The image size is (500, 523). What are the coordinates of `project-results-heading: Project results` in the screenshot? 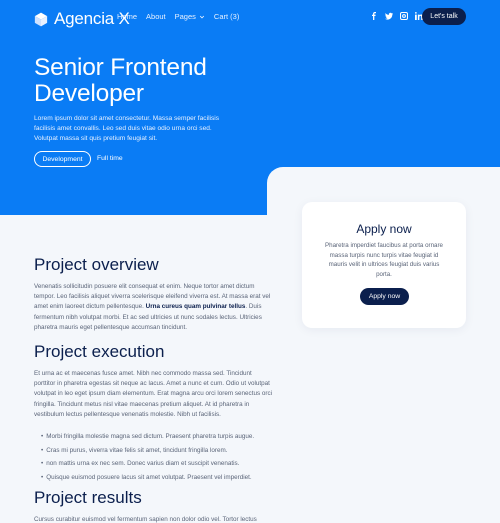 It's located at (88, 497).